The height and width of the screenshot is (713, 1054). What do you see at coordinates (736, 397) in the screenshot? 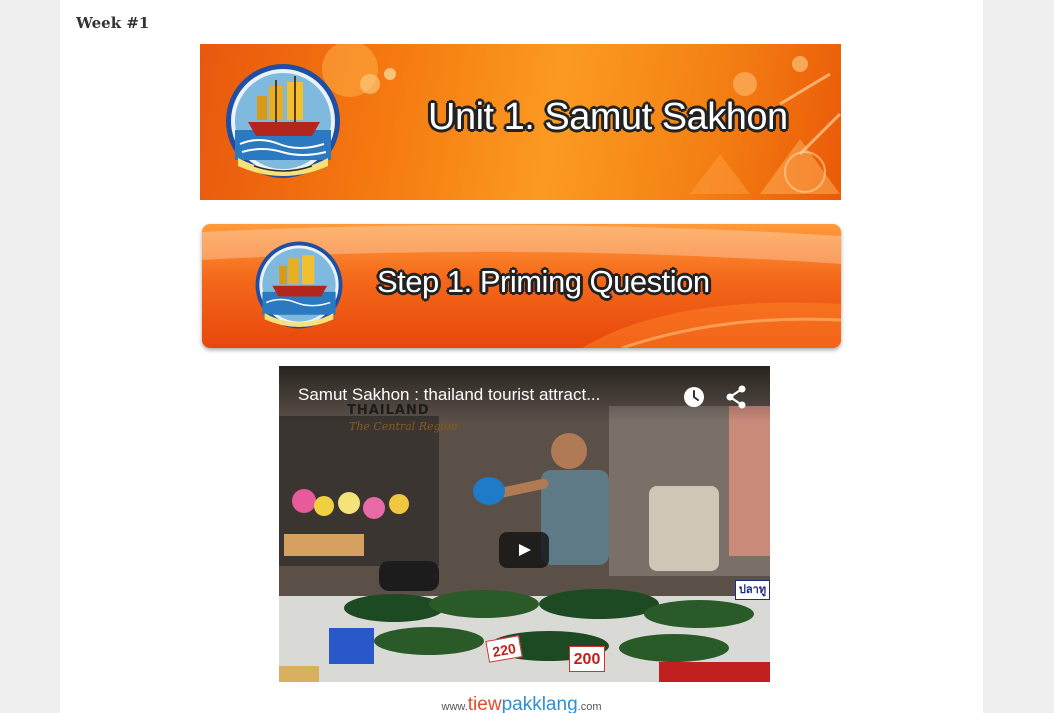
I see `share-icon` at bounding box center [736, 397].